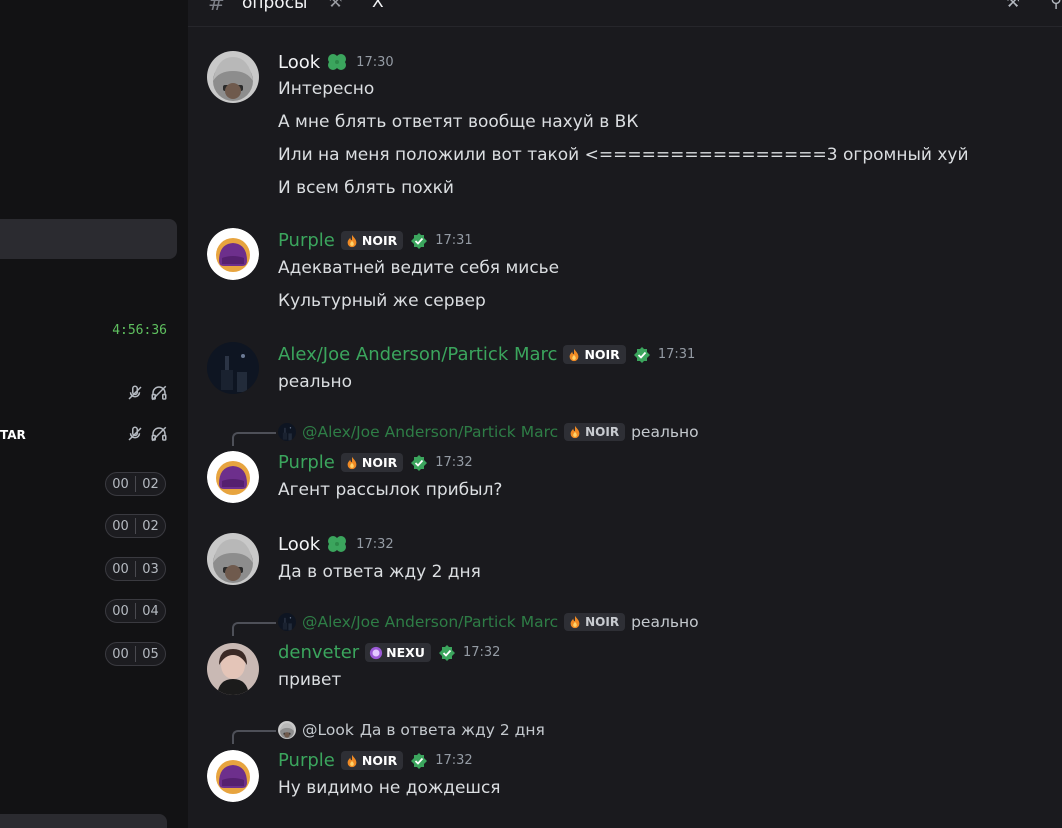  What do you see at coordinates (328, 730) in the screenshot?
I see `reply-author: @Look` at bounding box center [328, 730].